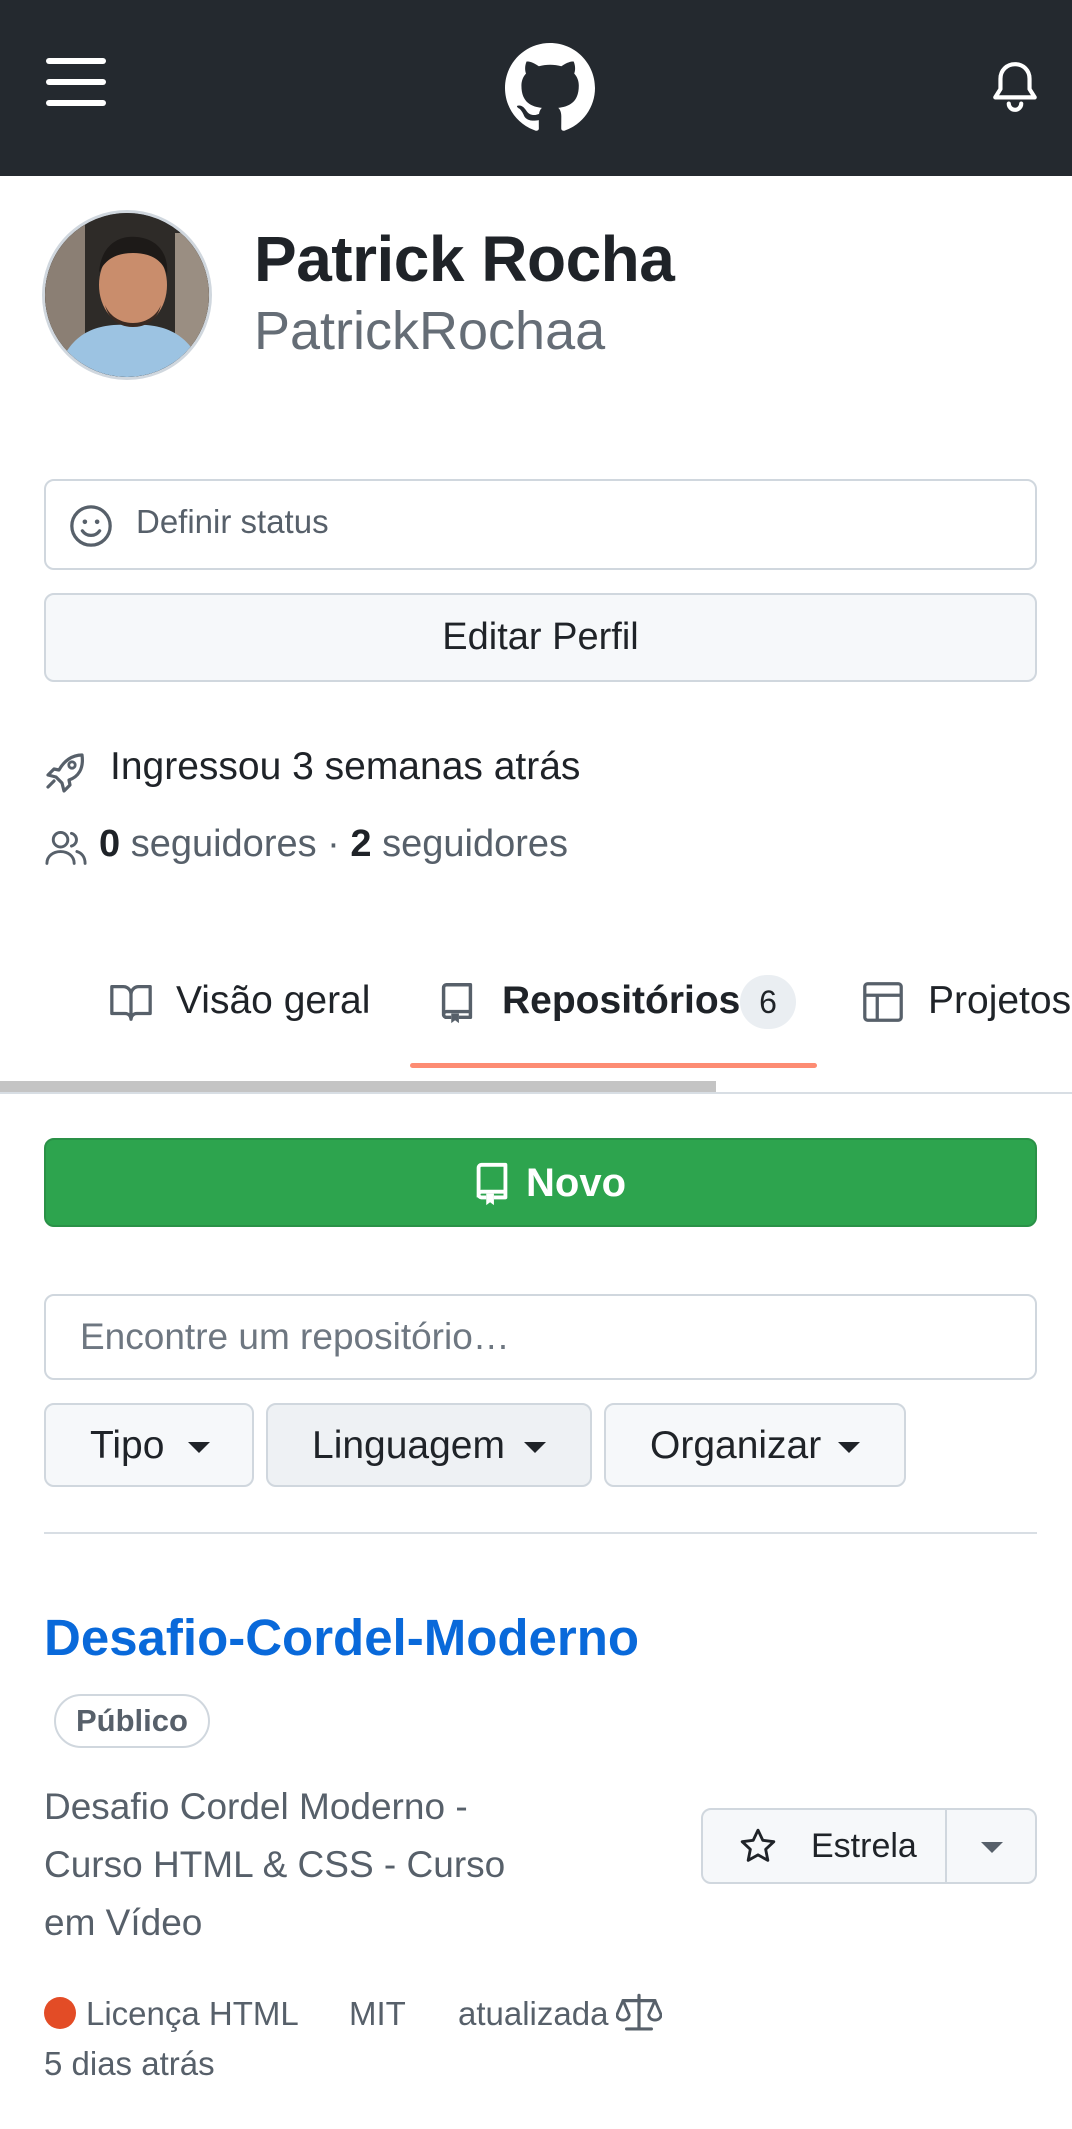 This screenshot has height=2129, width=1072. What do you see at coordinates (232, 521) in the screenshot?
I see `set-status-label: Definir status` at bounding box center [232, 521].